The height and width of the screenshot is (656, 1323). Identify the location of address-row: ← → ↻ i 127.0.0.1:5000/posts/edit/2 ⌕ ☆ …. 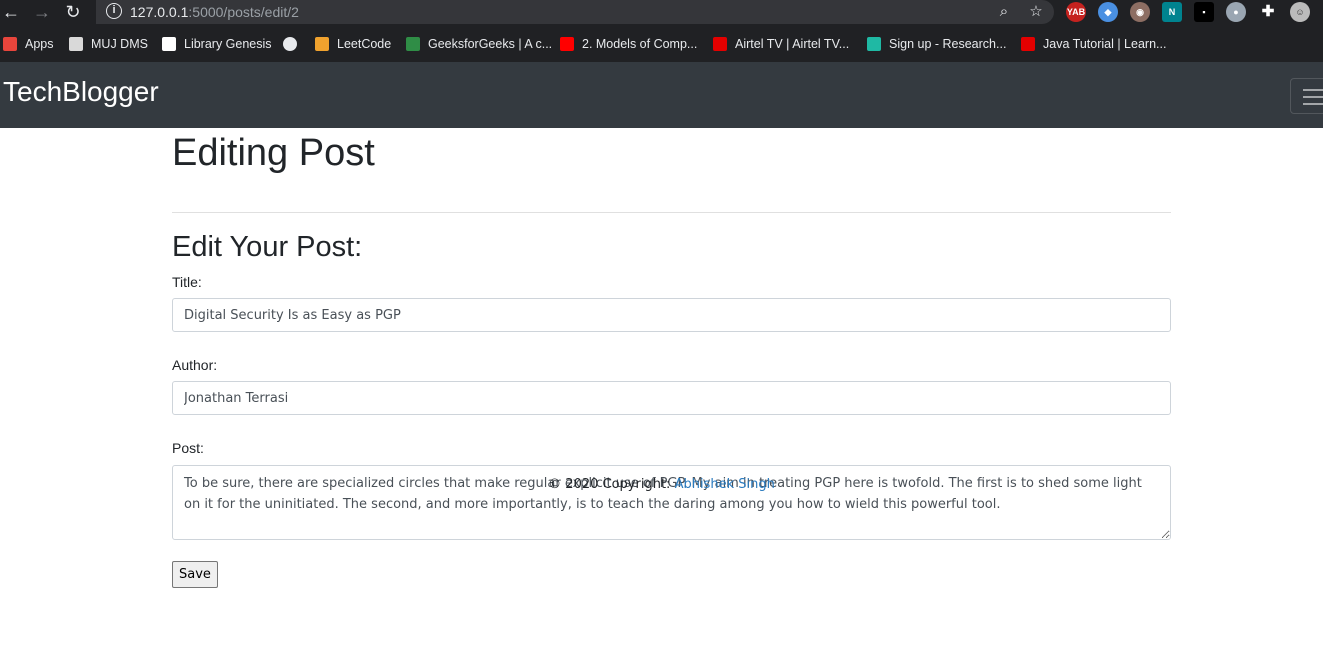
(661, 12).